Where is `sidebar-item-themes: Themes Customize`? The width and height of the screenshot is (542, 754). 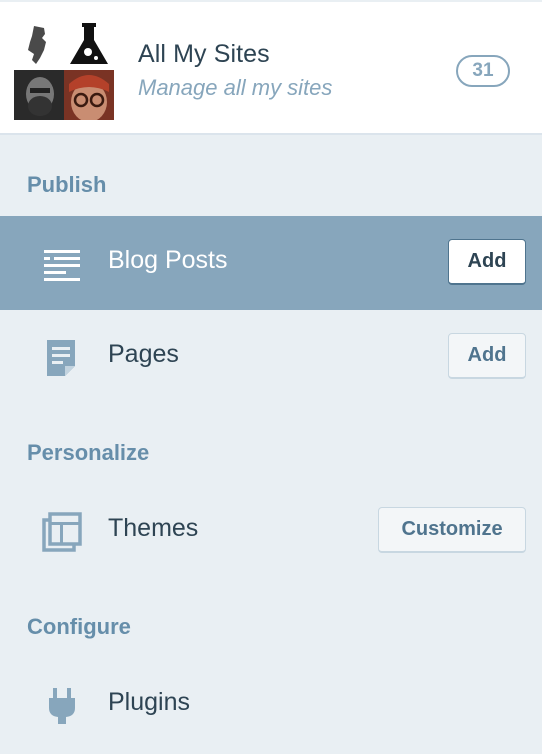 sidebar-item-themes: Themes Customize is located at coordinates (271, 531).